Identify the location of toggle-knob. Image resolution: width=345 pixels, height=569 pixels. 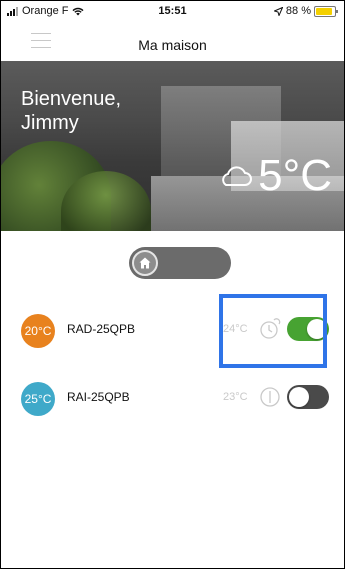
(145, 263).